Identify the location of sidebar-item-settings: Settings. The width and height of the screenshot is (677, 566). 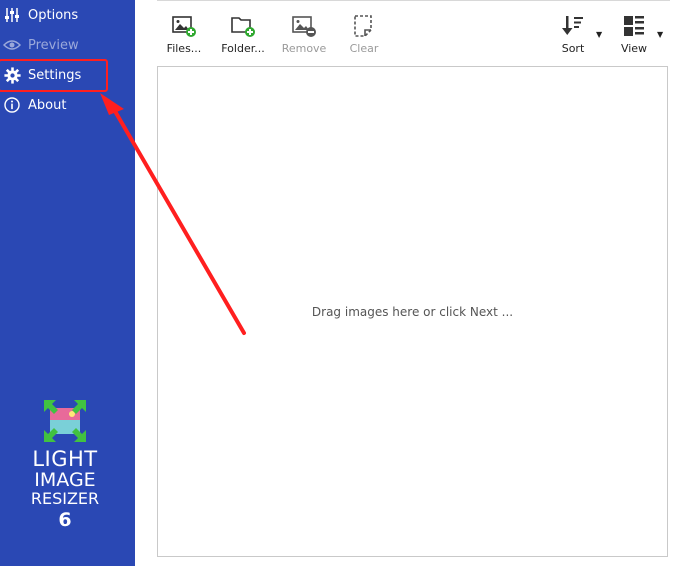
(67, 75).